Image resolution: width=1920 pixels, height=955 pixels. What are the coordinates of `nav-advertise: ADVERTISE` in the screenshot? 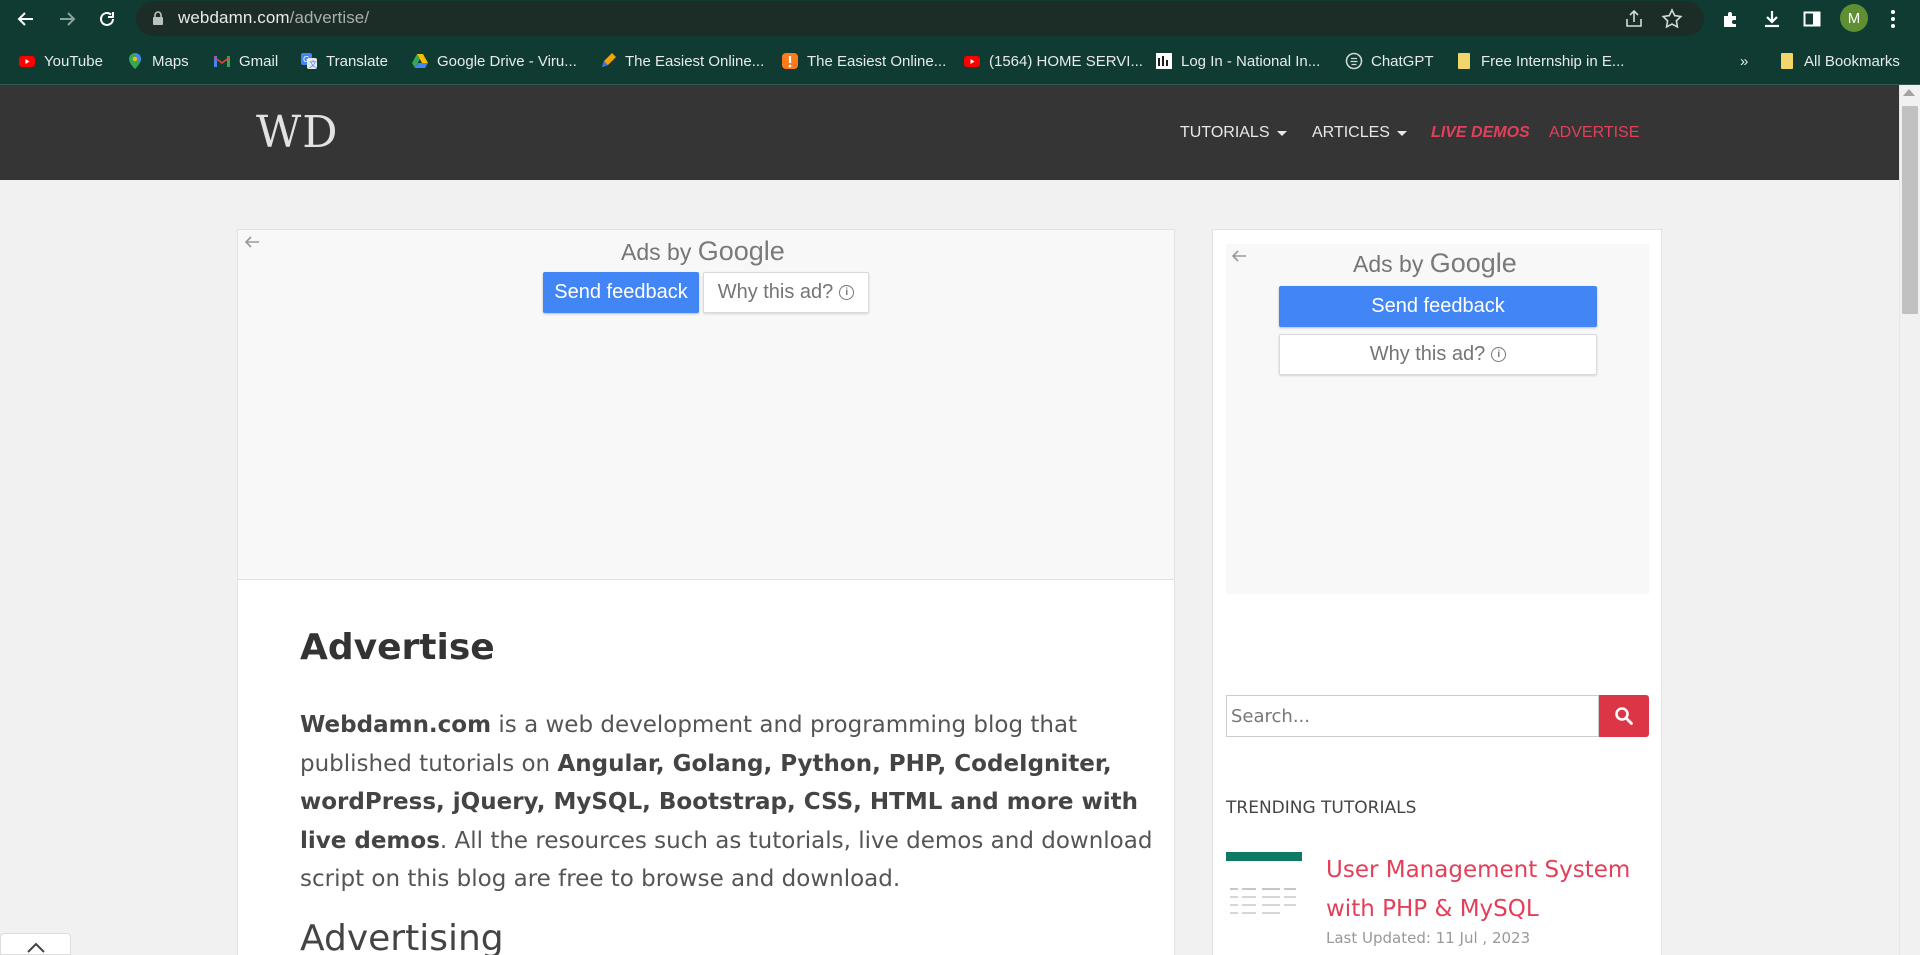 It's located at (1594, 133).